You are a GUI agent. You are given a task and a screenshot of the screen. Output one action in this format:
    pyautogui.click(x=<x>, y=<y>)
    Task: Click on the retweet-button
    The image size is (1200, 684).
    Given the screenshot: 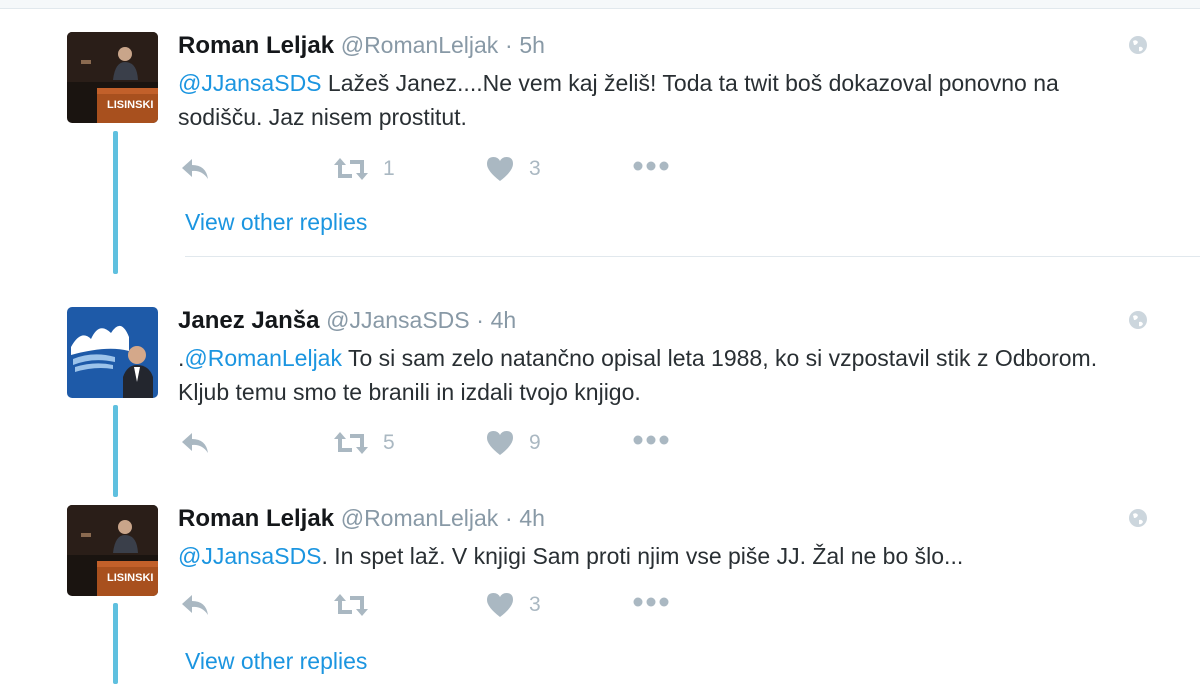 What is the action you would take?
    pyautogui.click(x=358, y=605)
    